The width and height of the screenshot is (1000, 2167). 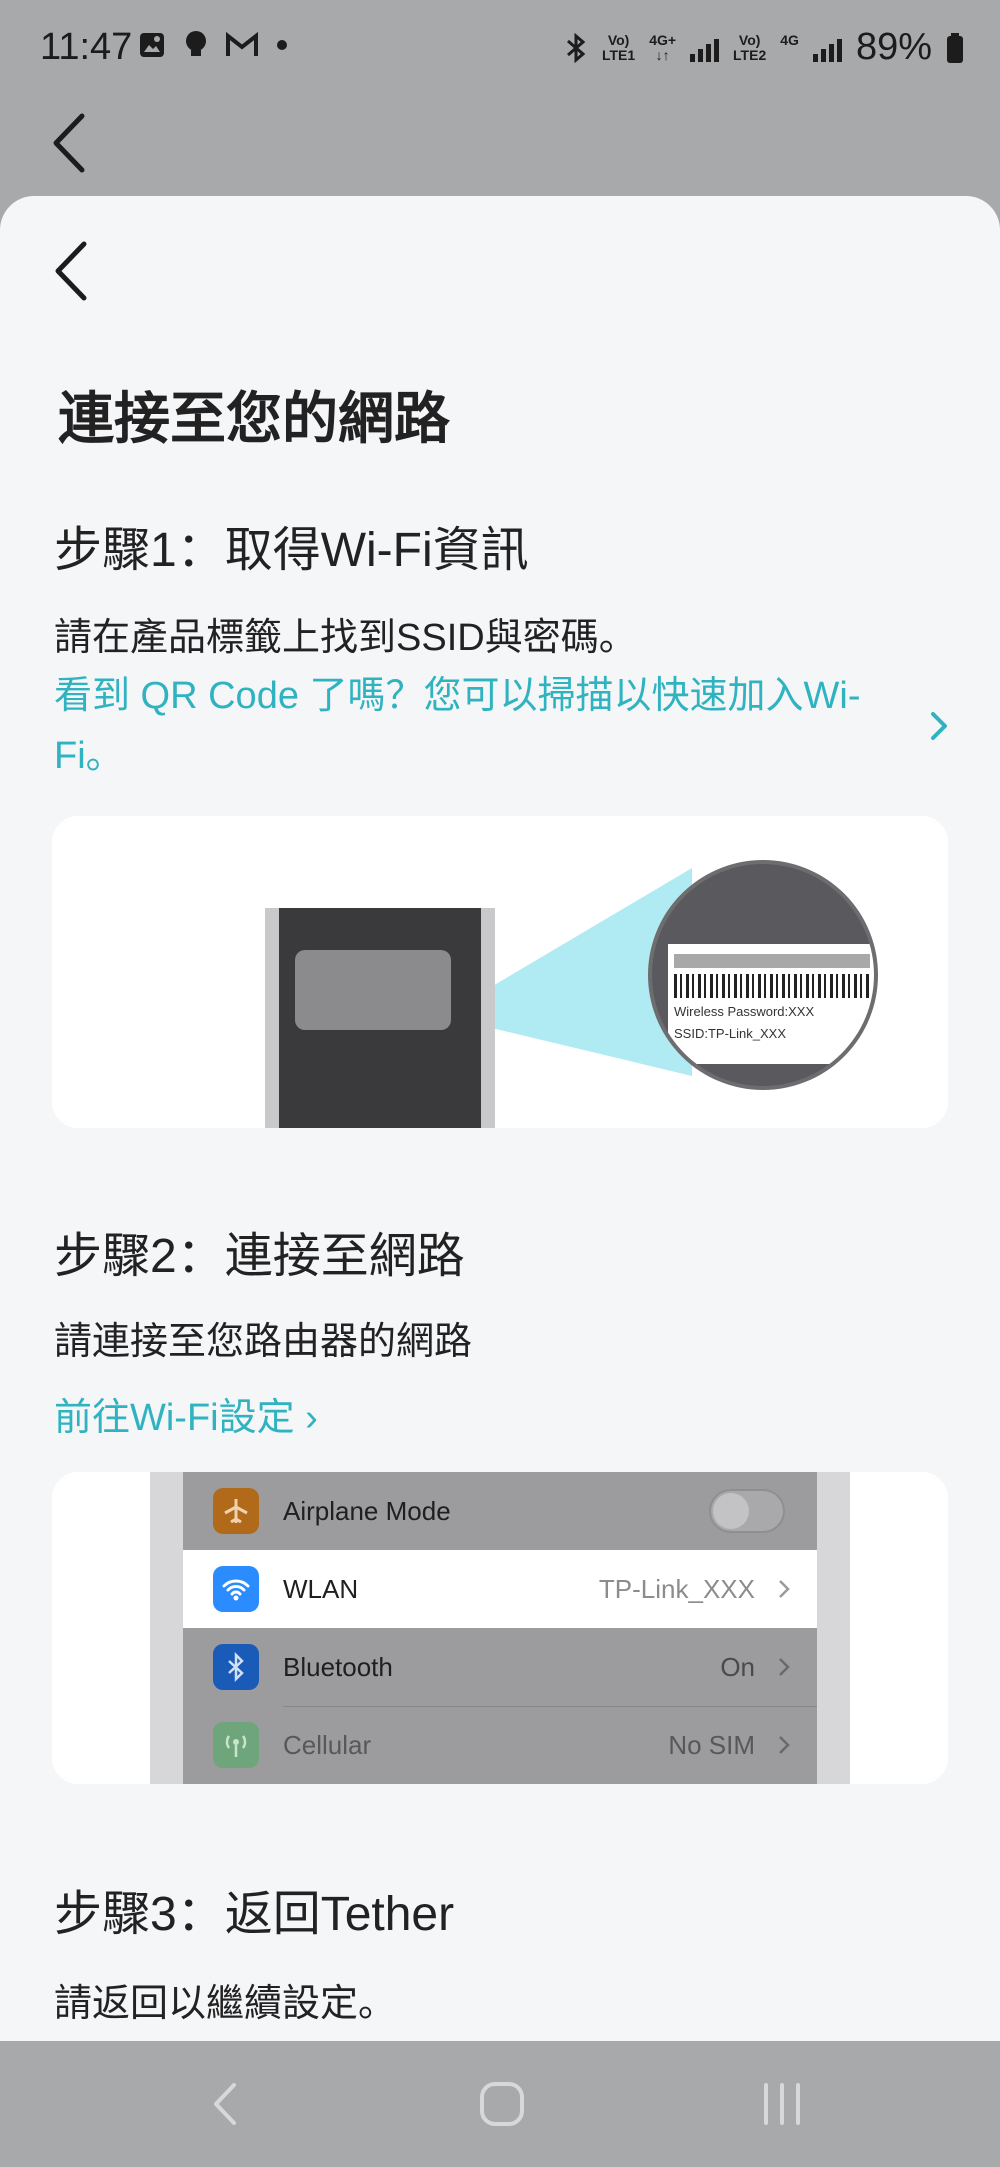 I want to click on page-title: 連接至您的網路, so click(x=254, y=418).